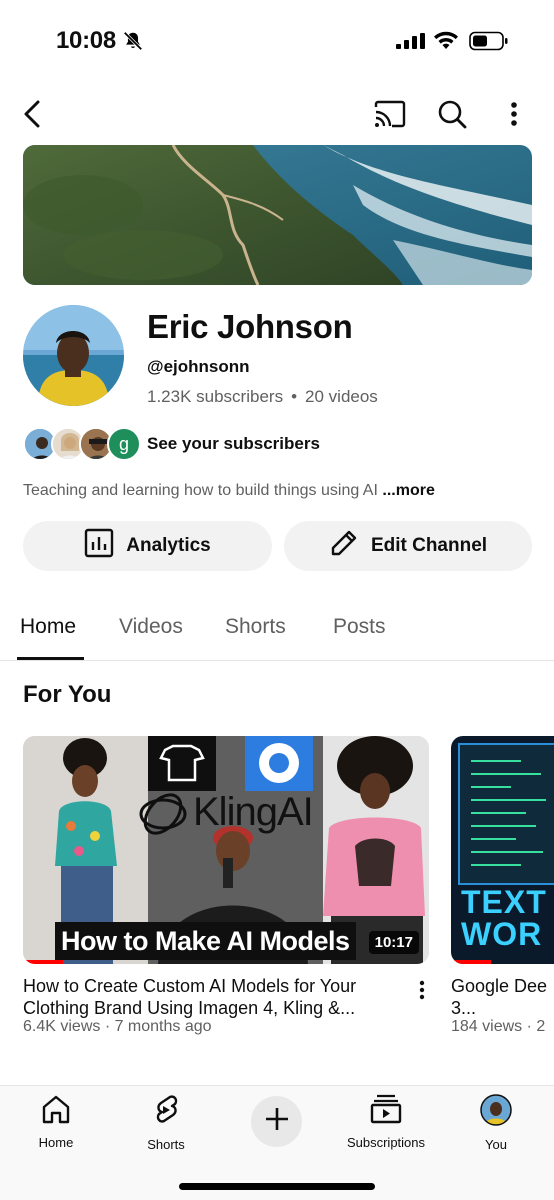 The width and height of the screenshot is (554, 1200). I want to click on tab-posts: Posts, so click(359, 627).